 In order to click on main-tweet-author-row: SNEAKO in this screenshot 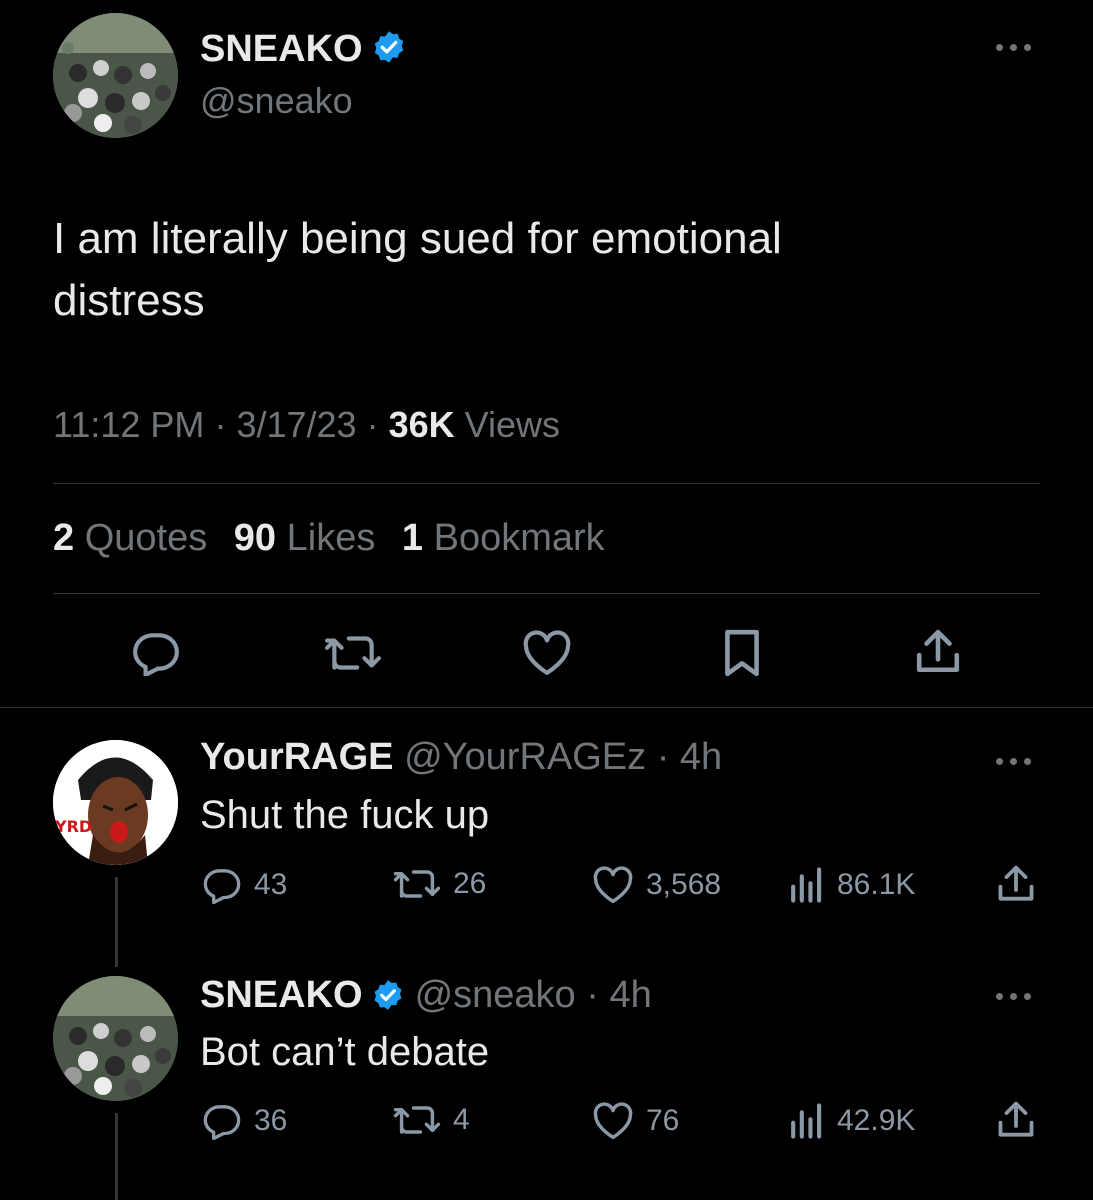, I will do `click(303, 49)`.